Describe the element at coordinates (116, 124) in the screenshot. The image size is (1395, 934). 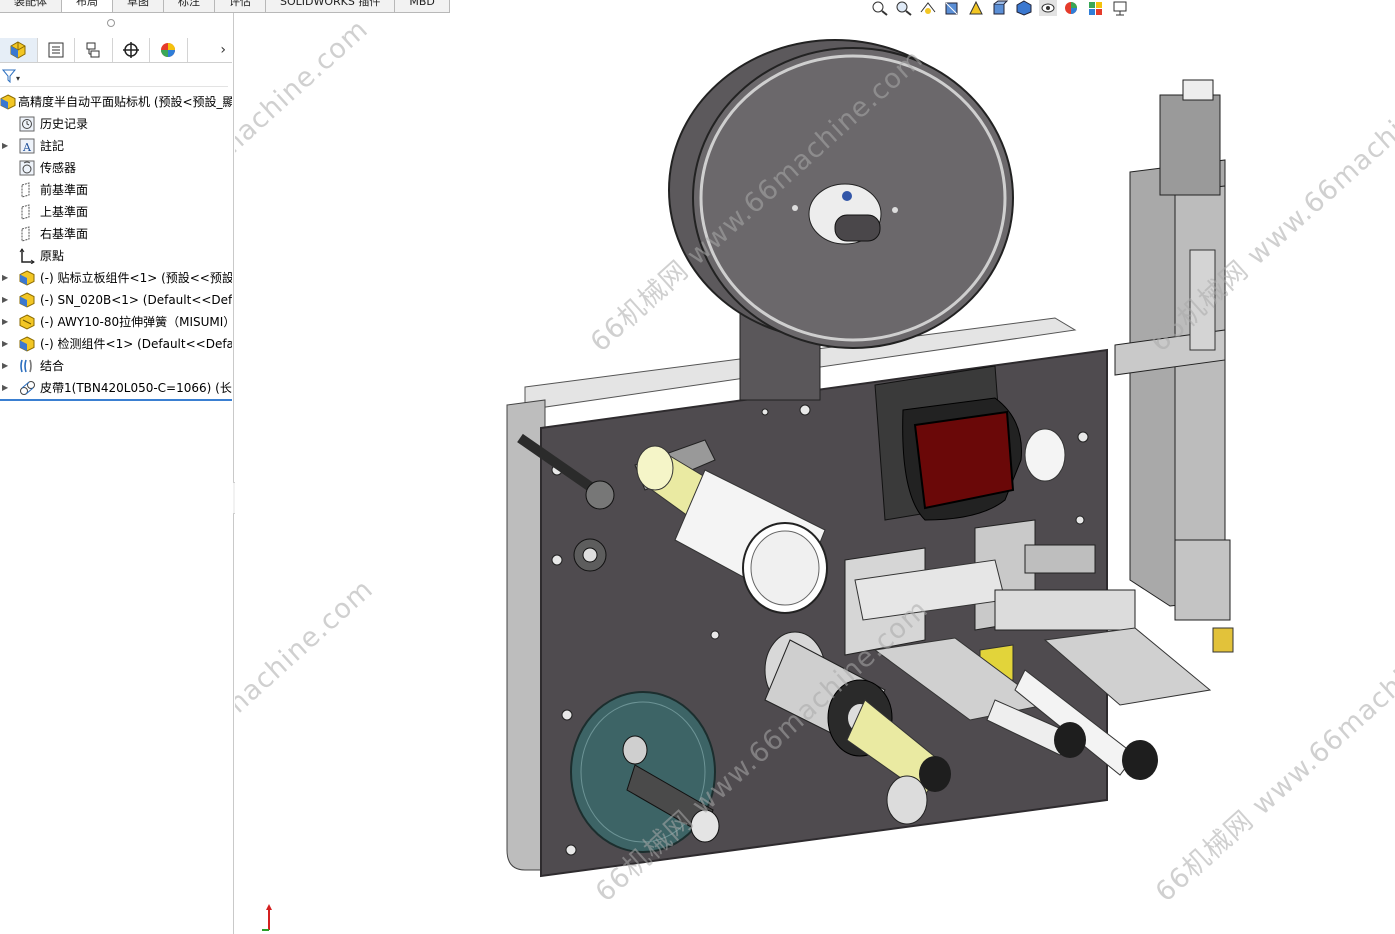
I see `tree-item-history: 历史记录` at that location.